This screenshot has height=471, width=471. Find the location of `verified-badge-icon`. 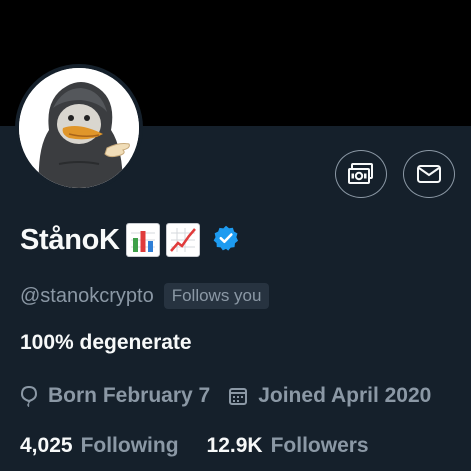

verified-badge-icon is located at coordinates (226, 240).